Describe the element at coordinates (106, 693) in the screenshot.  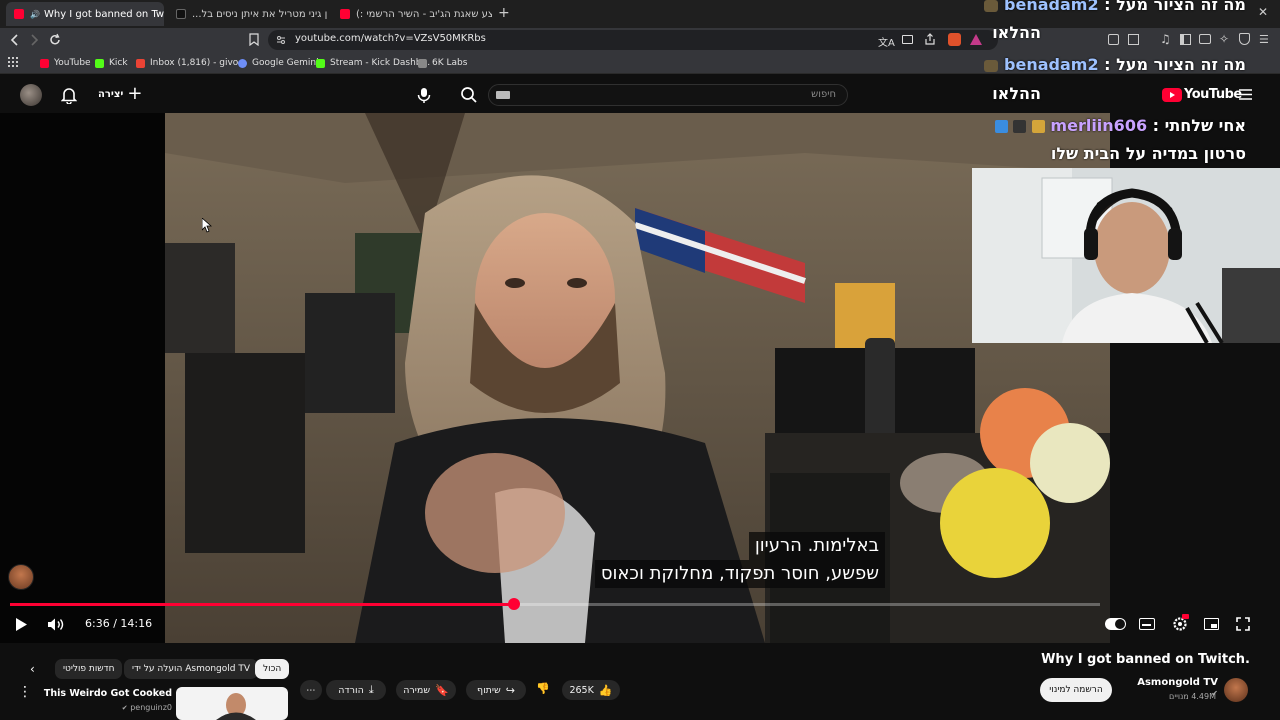
I see `related-video-title: This Weirdo Got Cooked` at that location.